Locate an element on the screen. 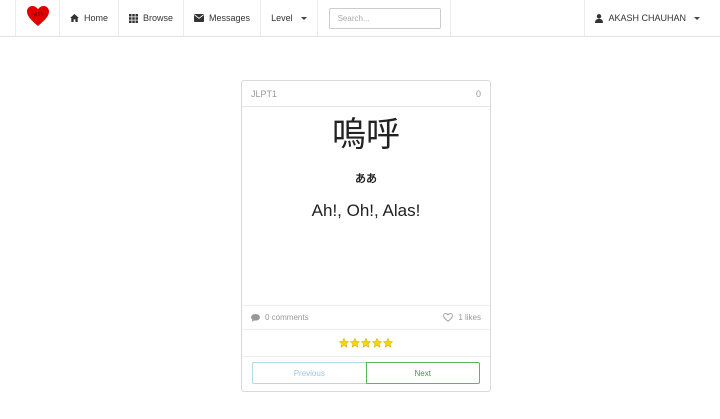 The width and height of the screenshot is (720, 419). comments-link: 0 comments is located at coordinates (280, 317).